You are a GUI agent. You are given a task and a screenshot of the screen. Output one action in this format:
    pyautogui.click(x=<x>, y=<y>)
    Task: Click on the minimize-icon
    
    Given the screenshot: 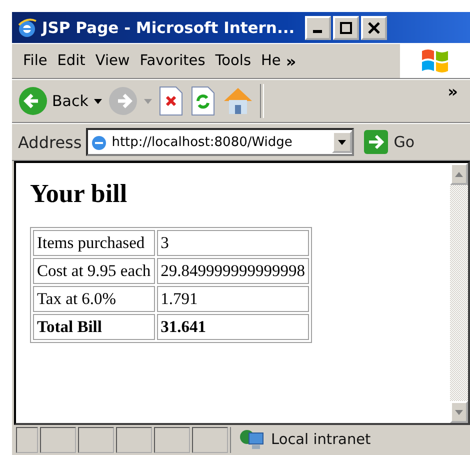 What is the action you would take?
    pyautogui.click(x=317, y=31)
    